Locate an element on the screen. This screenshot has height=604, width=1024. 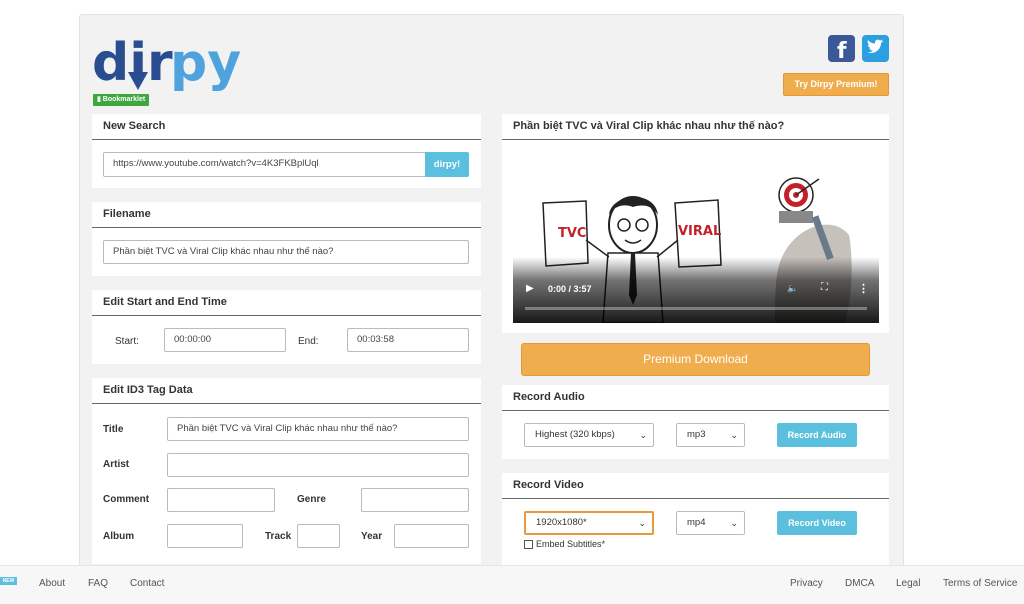
logo-text-dir: dir is located at coordinates (132, 63).